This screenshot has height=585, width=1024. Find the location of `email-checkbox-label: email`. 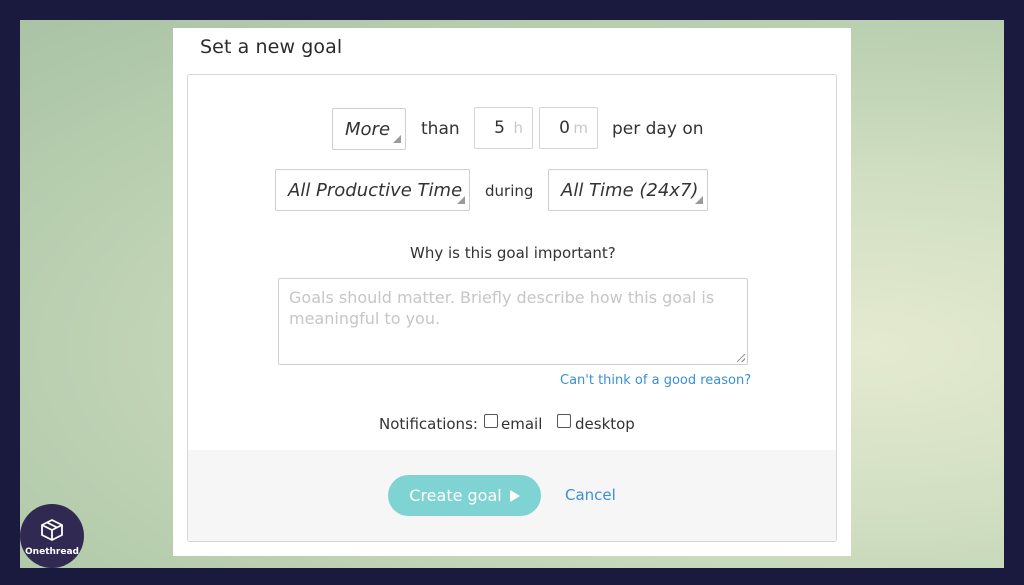

email-checkbox-label: email is located at coordinates (522, 424).